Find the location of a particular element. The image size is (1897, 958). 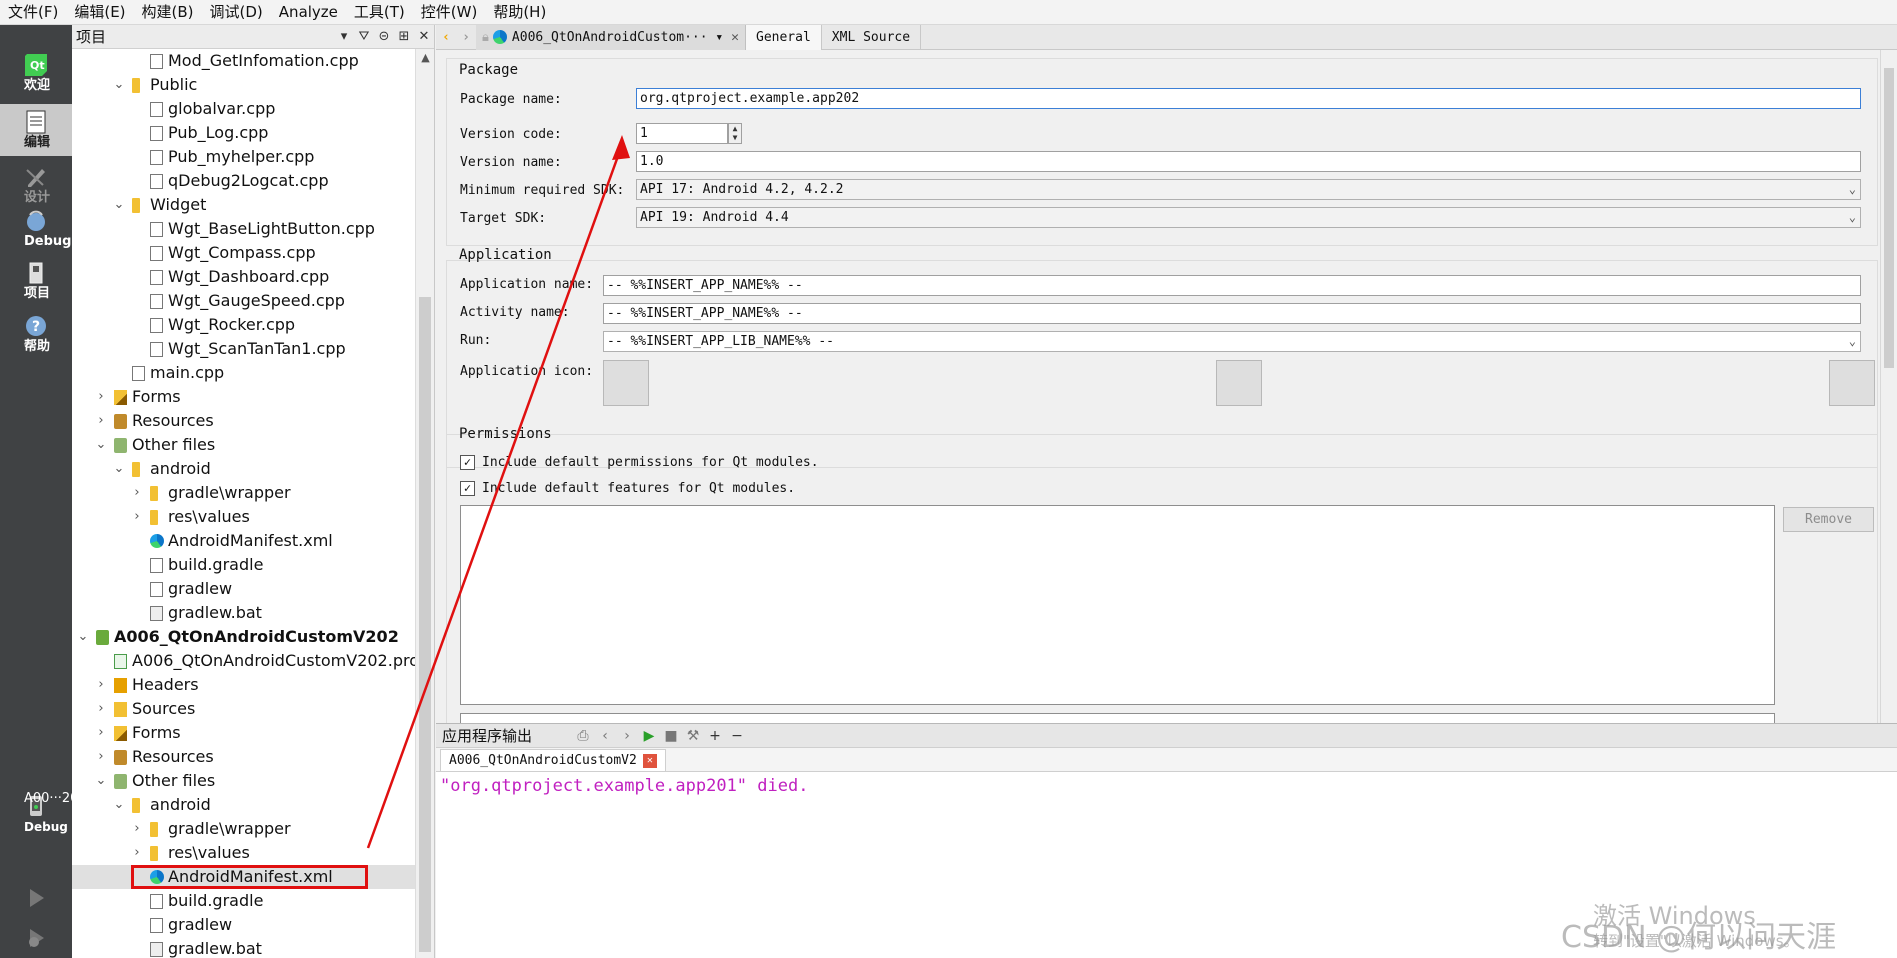

link-icon: ⊝ is located at coordinates (384, 36).